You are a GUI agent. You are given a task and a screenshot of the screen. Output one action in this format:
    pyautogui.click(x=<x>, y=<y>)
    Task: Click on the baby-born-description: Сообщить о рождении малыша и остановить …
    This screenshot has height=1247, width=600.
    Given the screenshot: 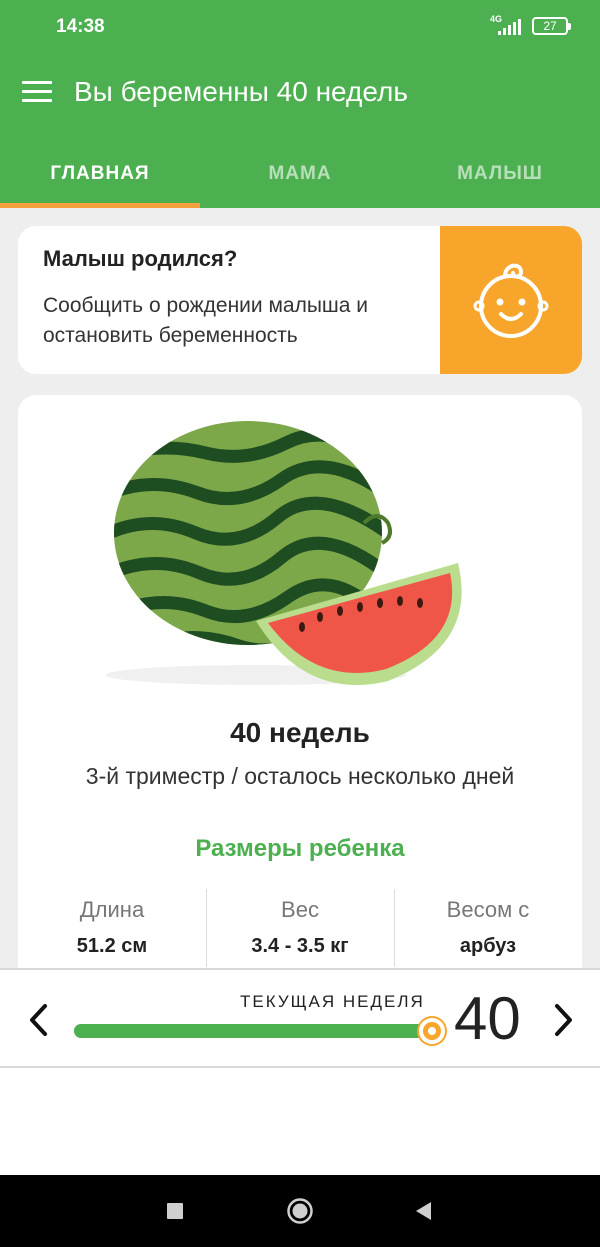 What is the action you would take?
    pyautogui.click(x=206, y=320)
    